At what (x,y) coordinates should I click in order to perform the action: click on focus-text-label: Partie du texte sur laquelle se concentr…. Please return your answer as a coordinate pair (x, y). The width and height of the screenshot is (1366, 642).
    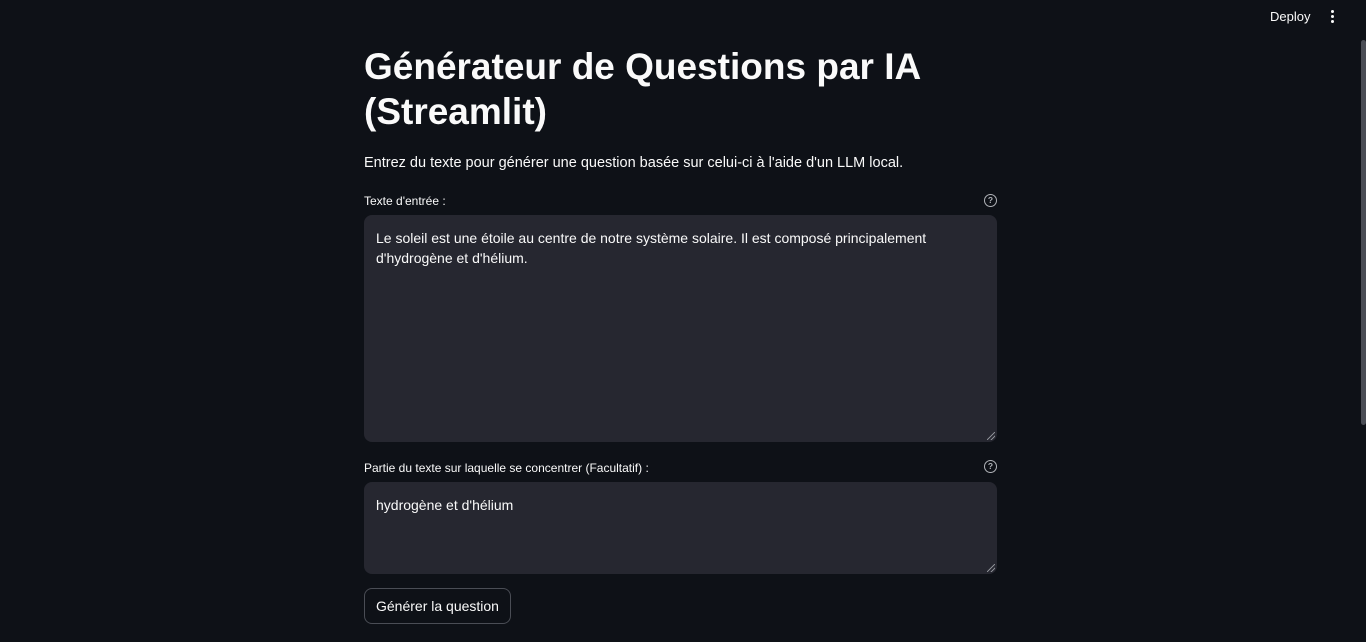
    Looking at the image, I should click on (506, 468).